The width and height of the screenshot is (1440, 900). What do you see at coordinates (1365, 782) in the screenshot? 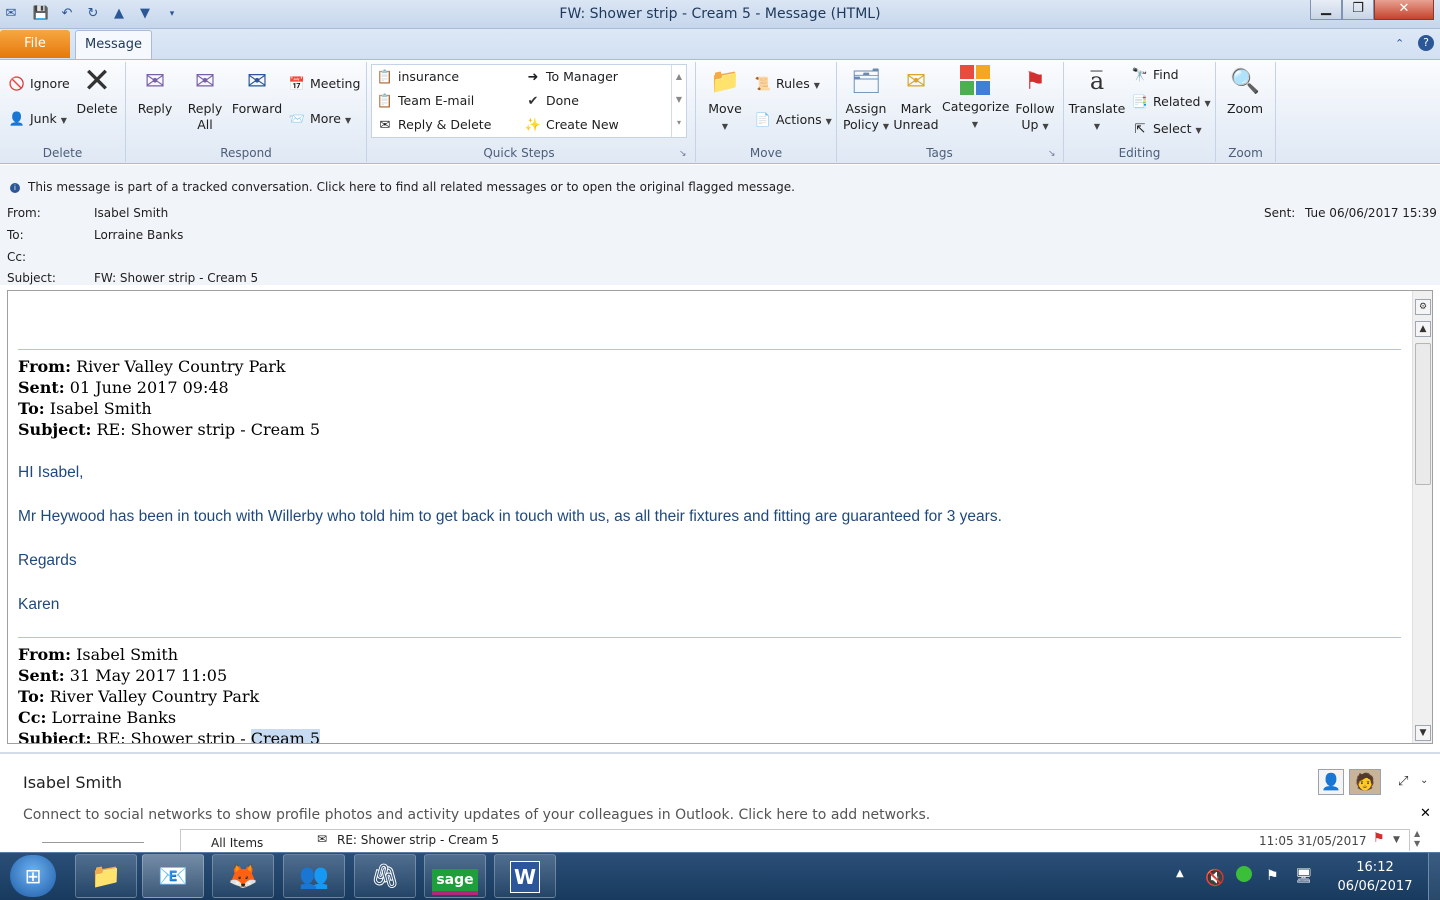
I see `avatar: 🧑` at bounding box center [1365, 782].